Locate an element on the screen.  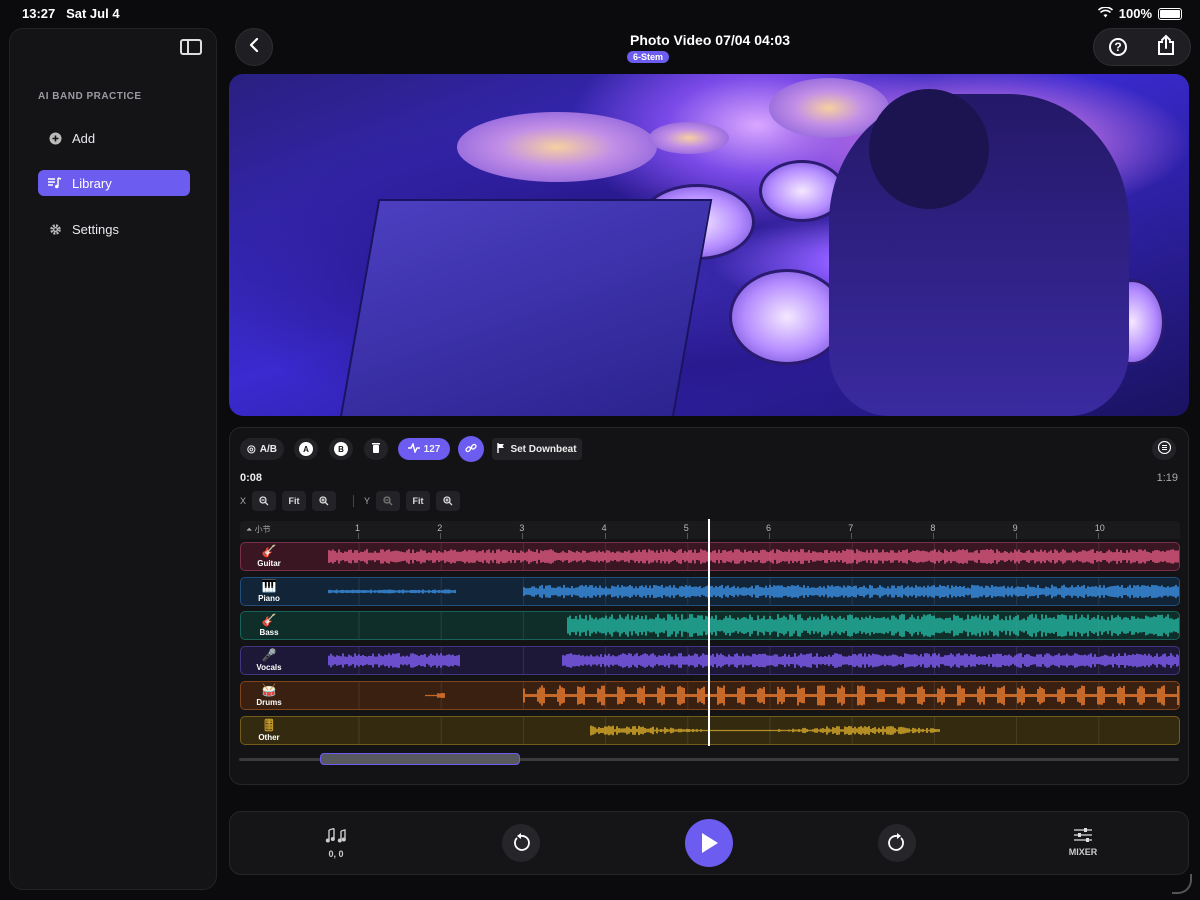
divider is located at coordinates (353, 501).